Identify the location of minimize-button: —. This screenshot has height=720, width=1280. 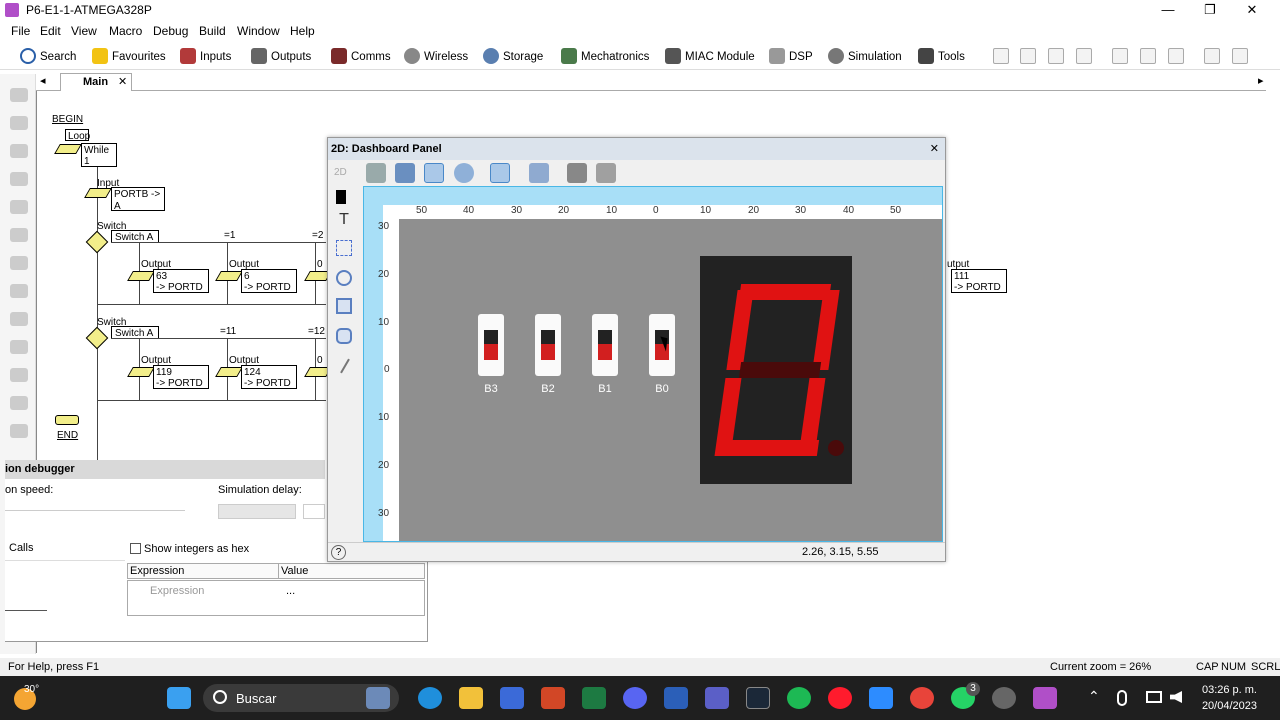
(1168, 10).